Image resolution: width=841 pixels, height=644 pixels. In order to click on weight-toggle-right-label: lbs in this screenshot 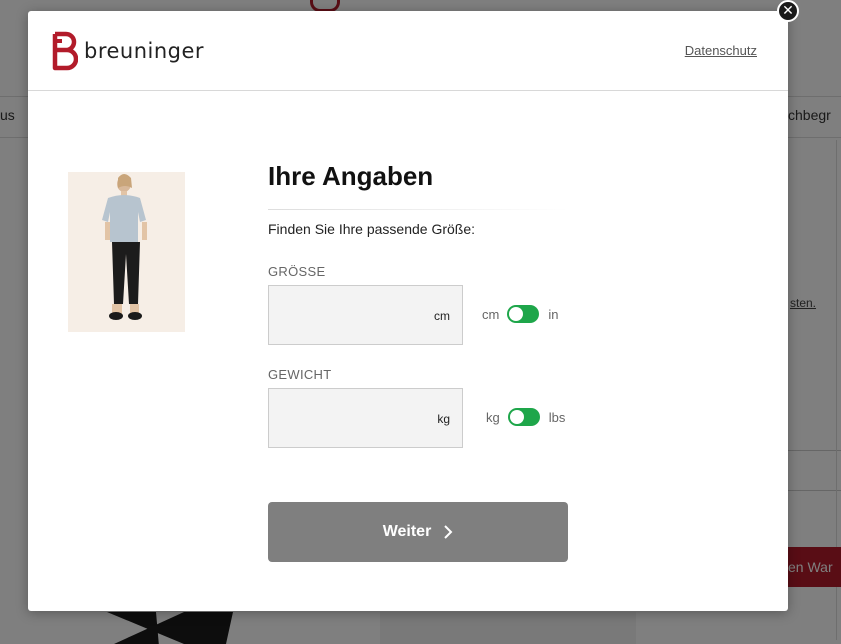, I will do `click(557, 417)`.